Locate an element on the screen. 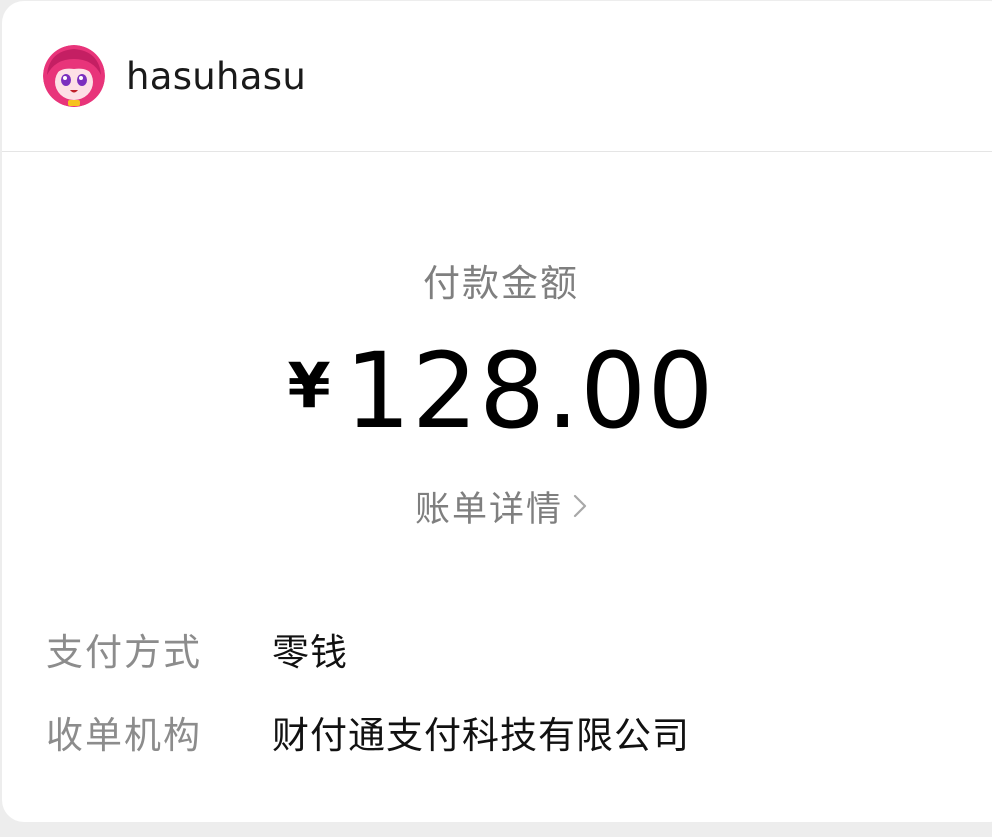 Image resolution: width=992 pixels, height=837 pixels. acquirer-row: 收单机构 财付通支付科技有限公司 is located at coordinates (368, 736).